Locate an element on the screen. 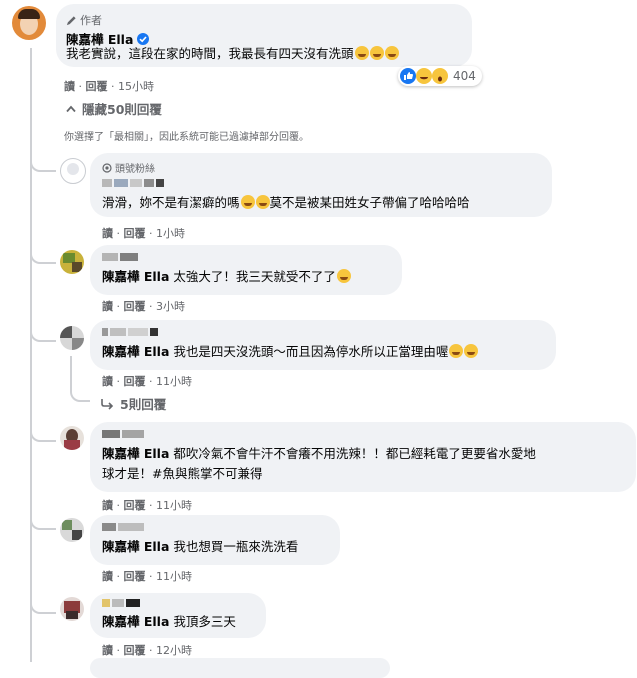 This screenshot has height=678, width=637. reply-bubble: 陳嘉樺 Ella 我頂多三天 is located at coordinates (178, 615).